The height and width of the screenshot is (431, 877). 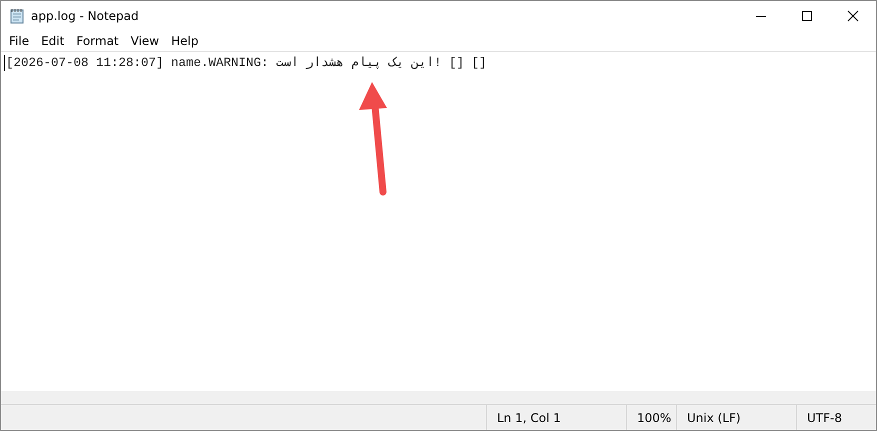 What do you see at coordinates (97, 41) in the screenshot?
I see `menu-item: Format` at bounding box center [97, 41].